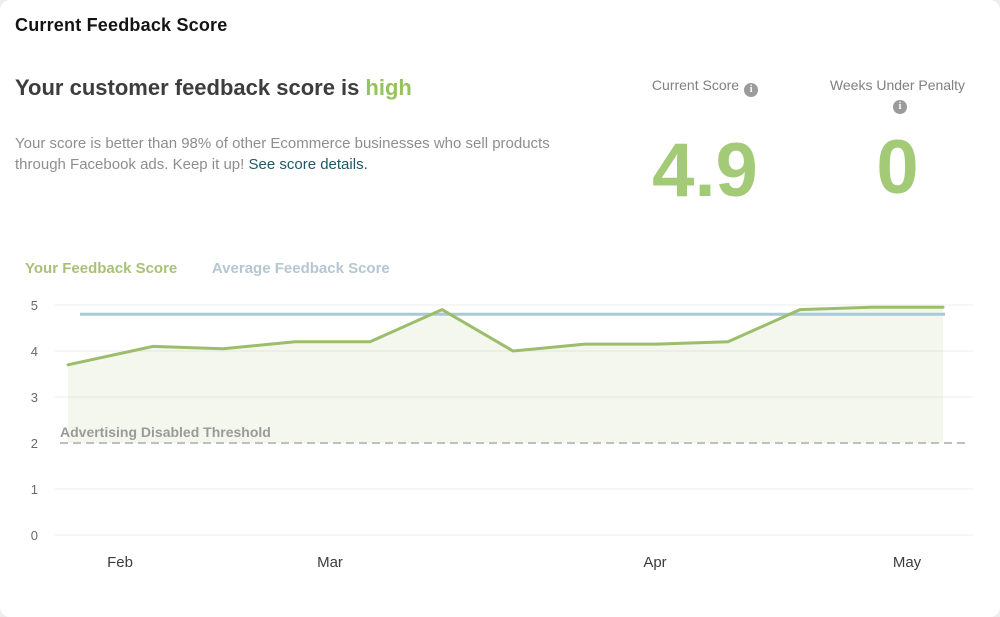 This screenshot has height=617, width=1000. What do you see at coordinates (34, 489) in the screenshot?
I see `y-axis-label: 1` at bounding box center [34, 489].